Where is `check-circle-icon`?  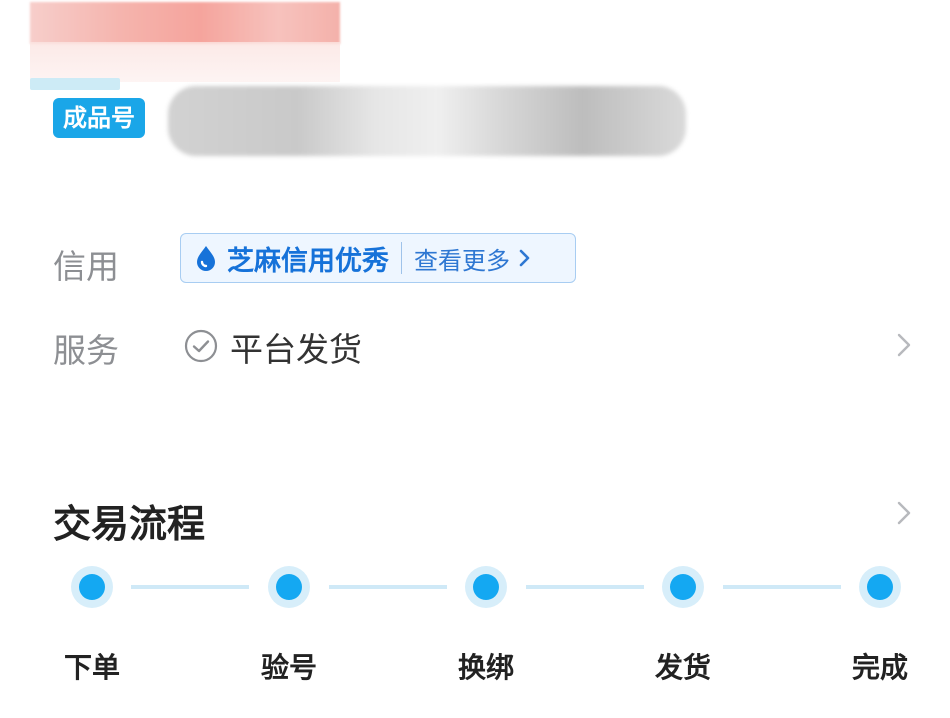 check-circle-icon is located at coordinates (201, 346).